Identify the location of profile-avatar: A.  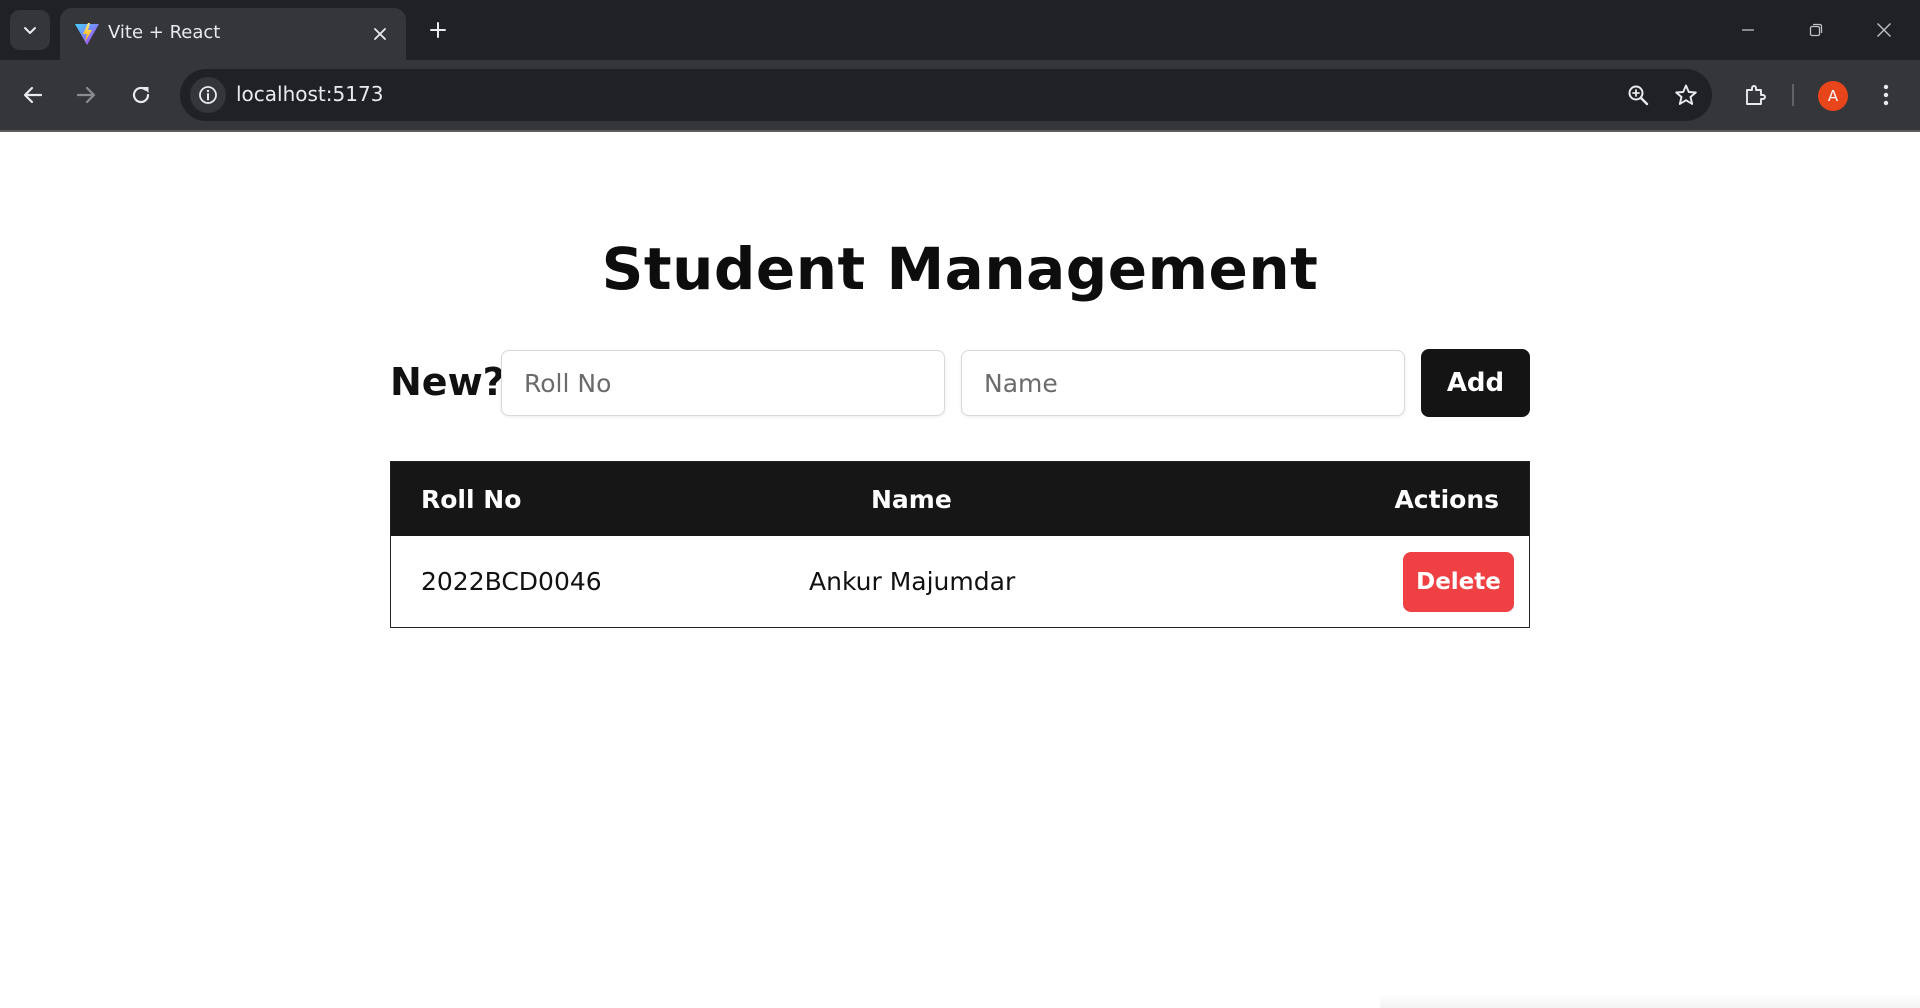
(1833, 96).